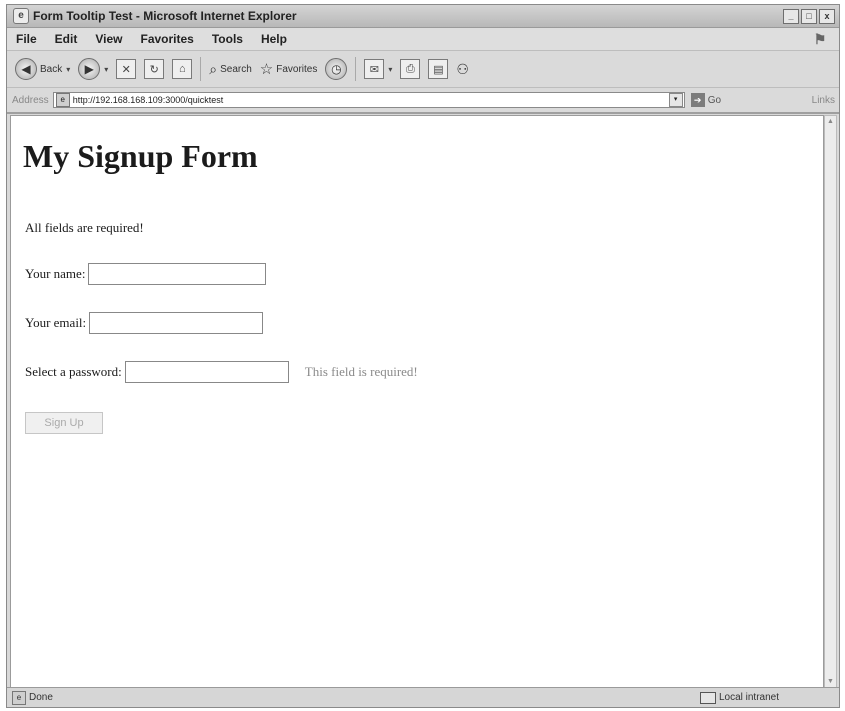 Image resolution: width=845 pixels, height=711 pixels. Describe the element at coordinates (297, 69) in the screenshot. I see `favorites-label: Favorites` at that location.